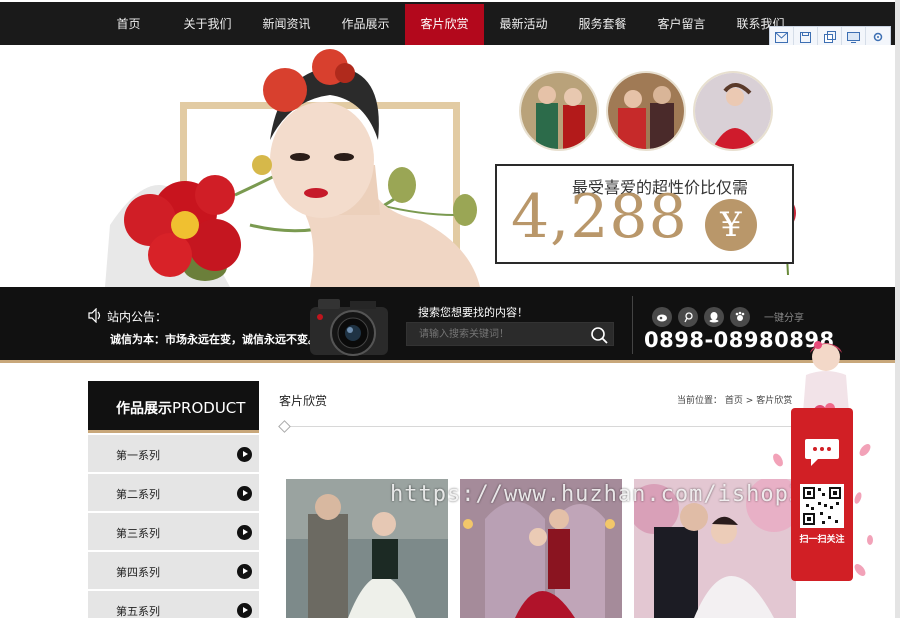 This screenshot has height=618, width=900. Describe the element at coordinates (740, 317) in the screenshot. I see `renren-icon` at that location.